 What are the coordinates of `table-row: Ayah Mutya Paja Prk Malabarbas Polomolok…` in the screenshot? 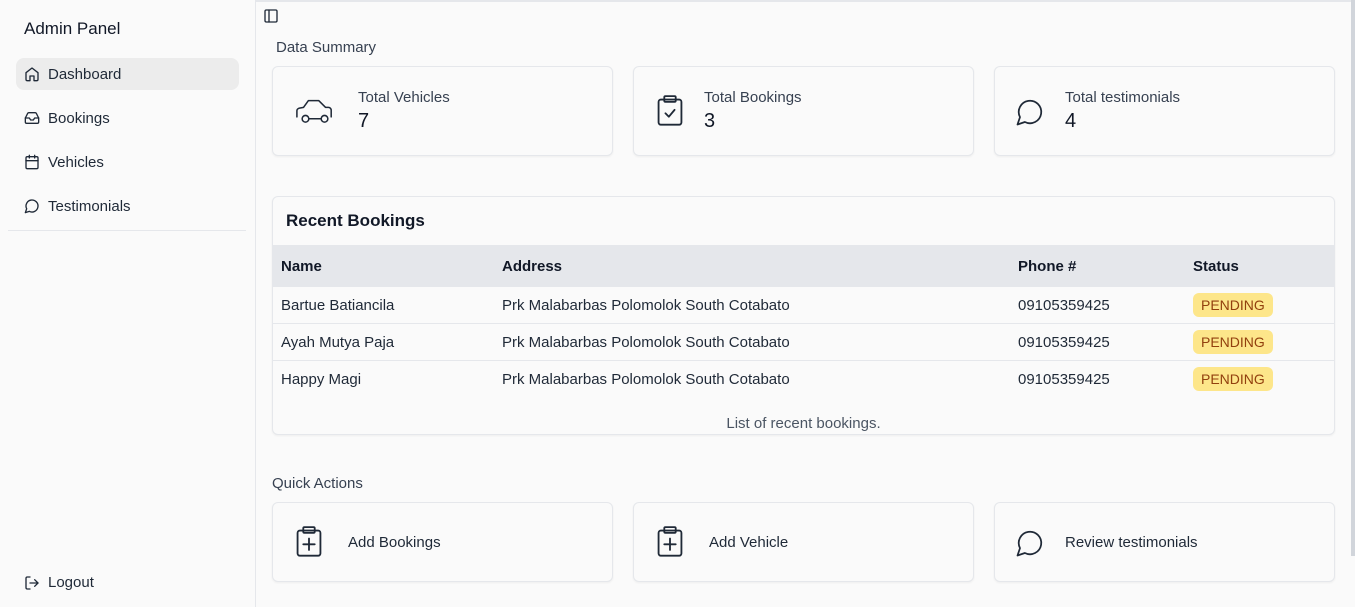 It's located at (803, 342).